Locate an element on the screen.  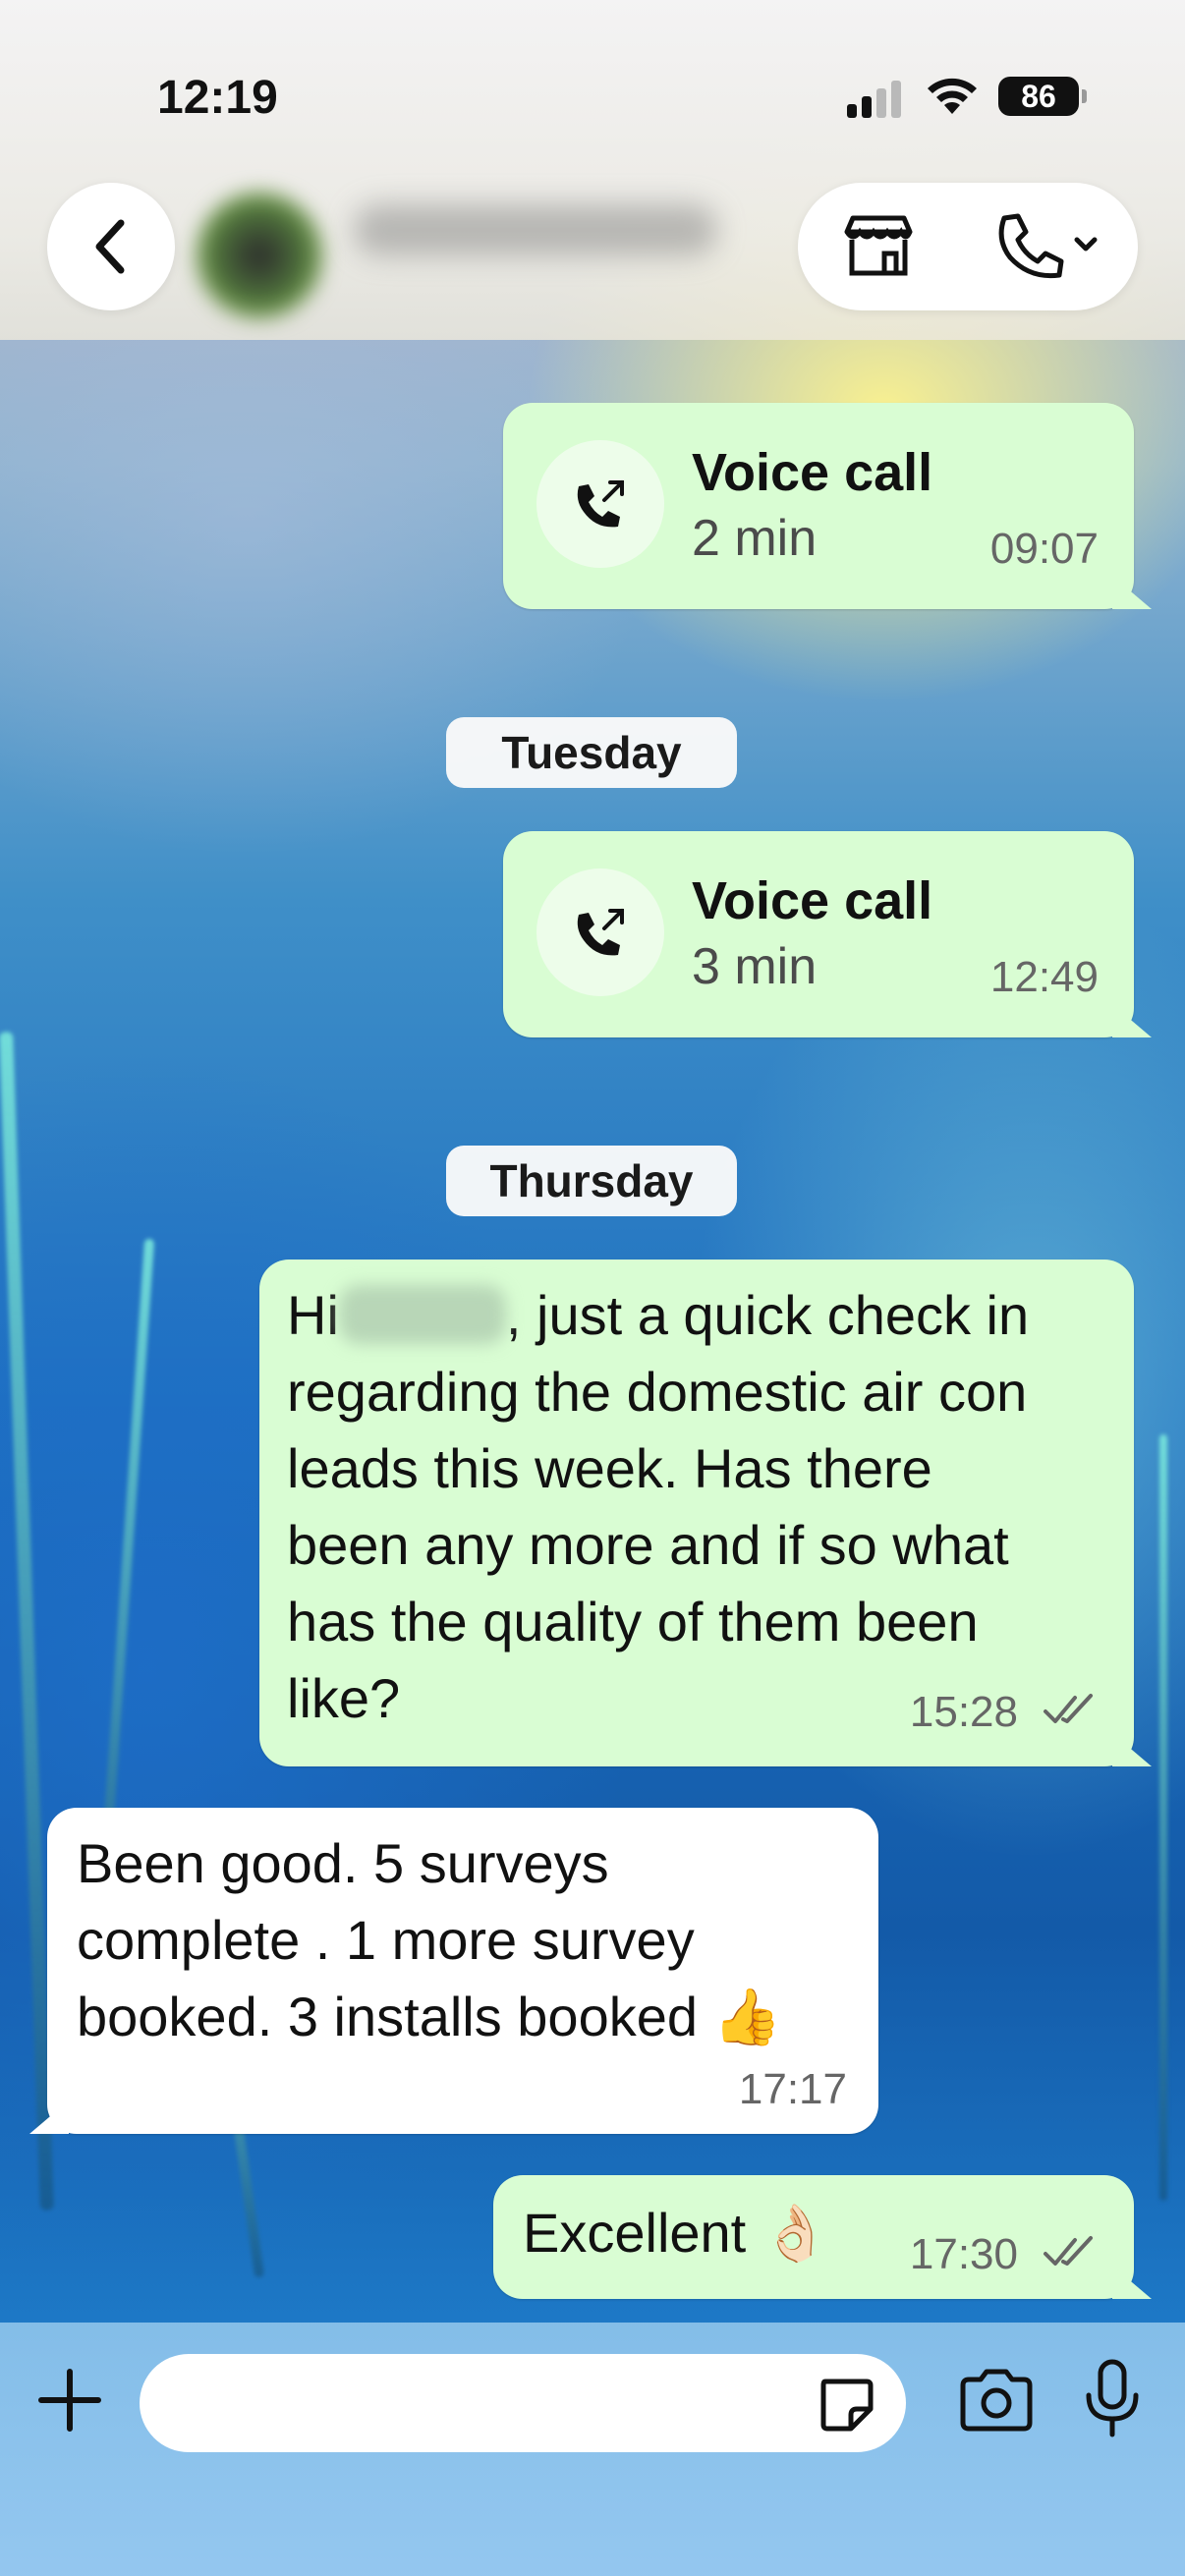
call-bubble: Voice call 2 min 09:07 is located at coordinates (819, 506).